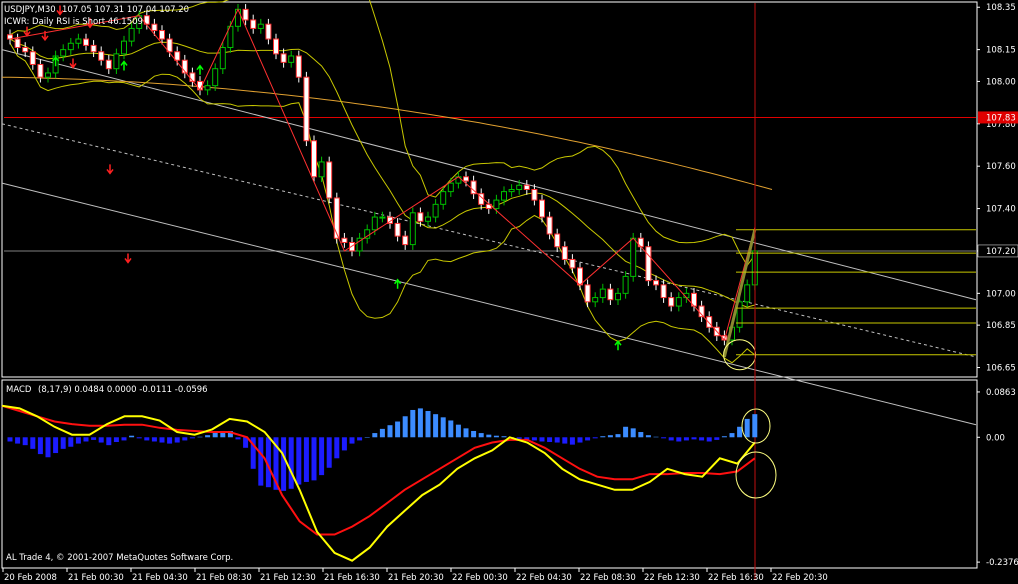  What do you see at coordinates (672, 578) in the screenshot?
I see `time-tick-label: 22 Feb 12:30` at bounding box center [672, 578].